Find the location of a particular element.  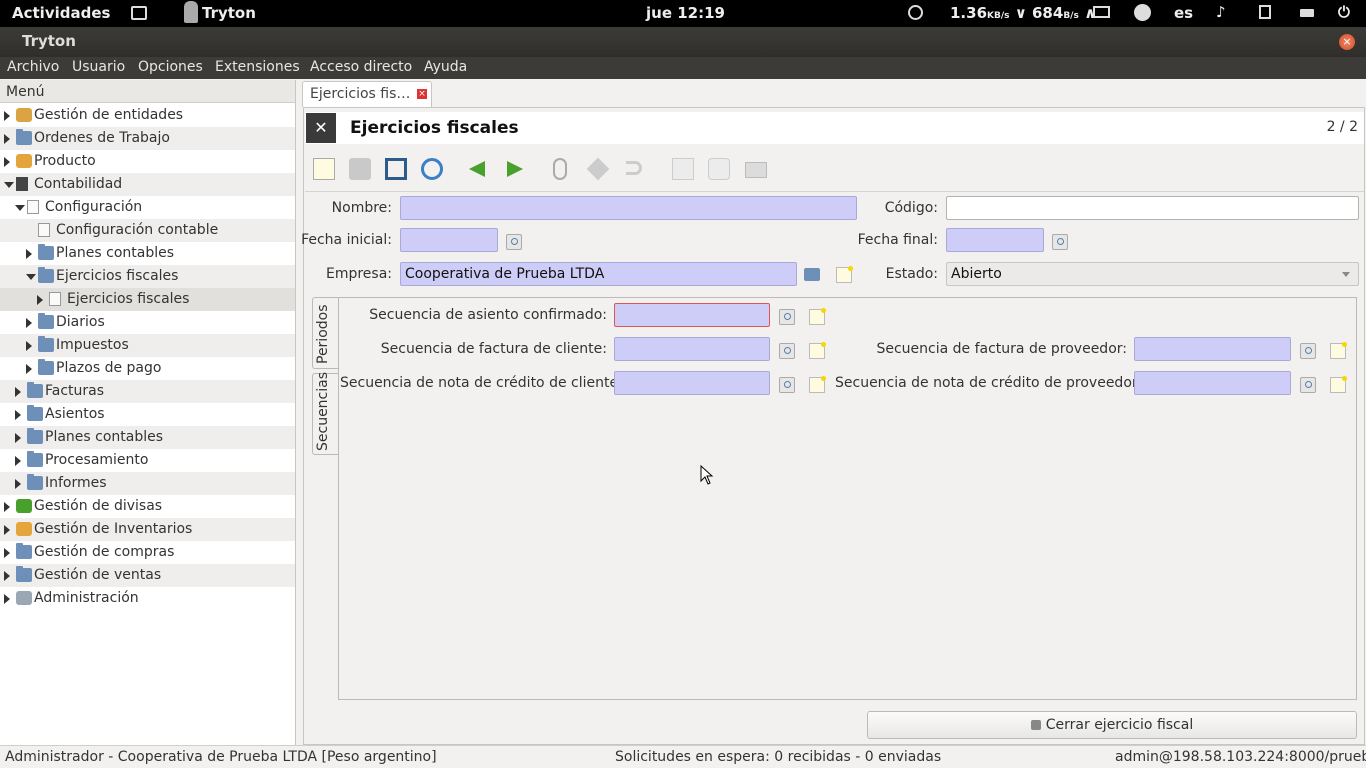

sidebar-item: Contabilidad is located at coordinates (147, 184).